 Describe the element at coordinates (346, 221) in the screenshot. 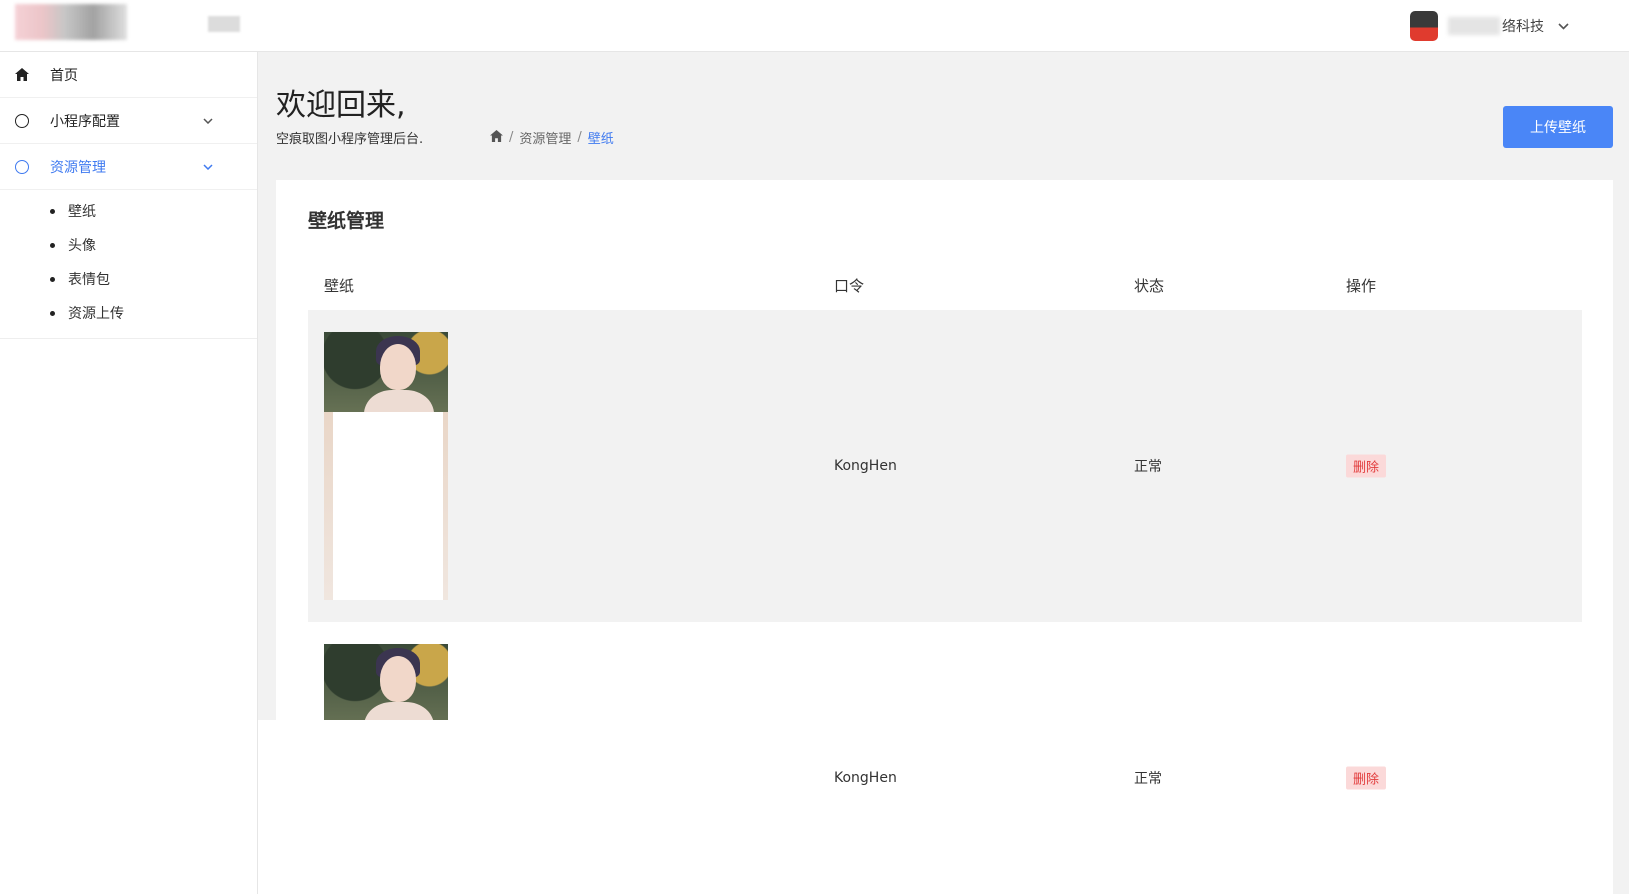

I see `card-title: 壁纸管理` at that location.